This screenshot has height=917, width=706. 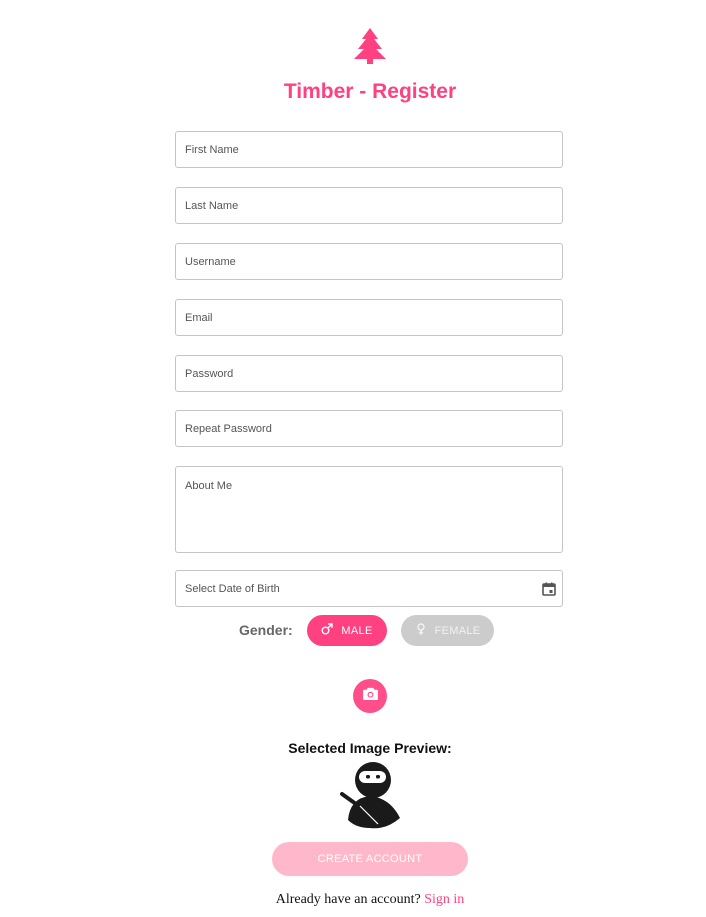 I want to click on gender-label: Gender:, so click(x=266, y=630).